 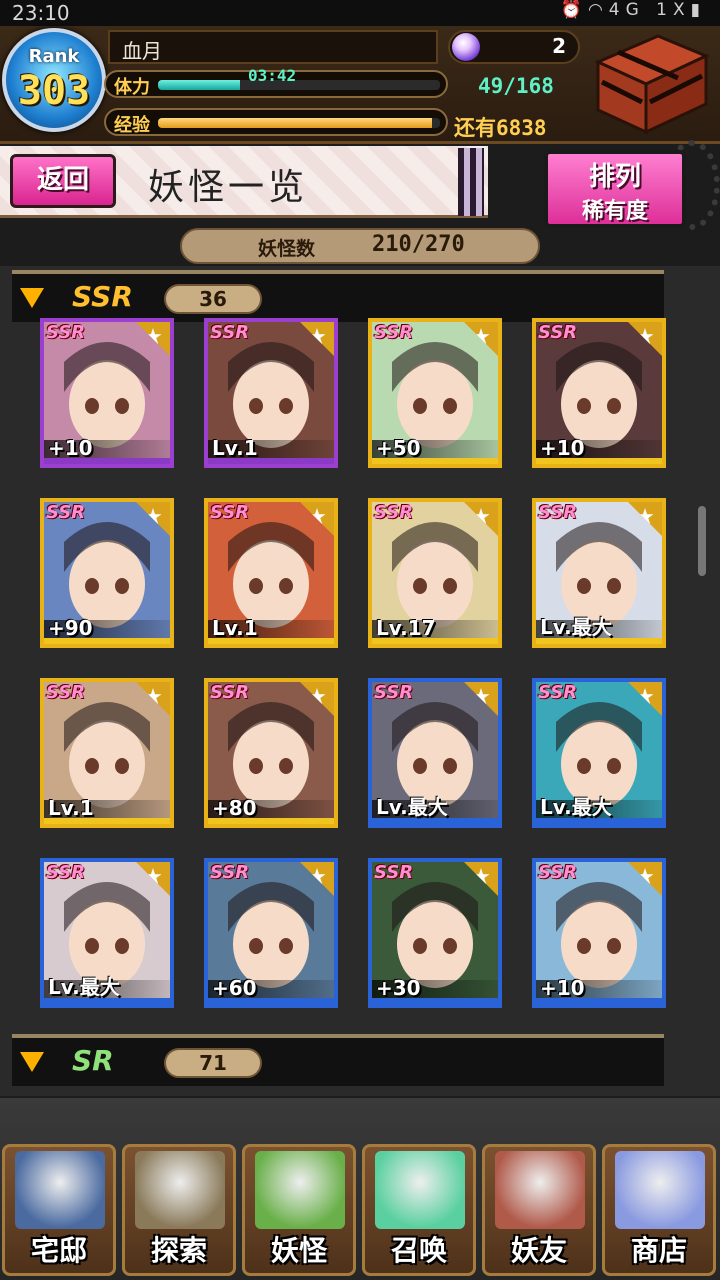 I want to click on status-icons: ⏰◠4G 1X▮, so click(x=633, y=10).